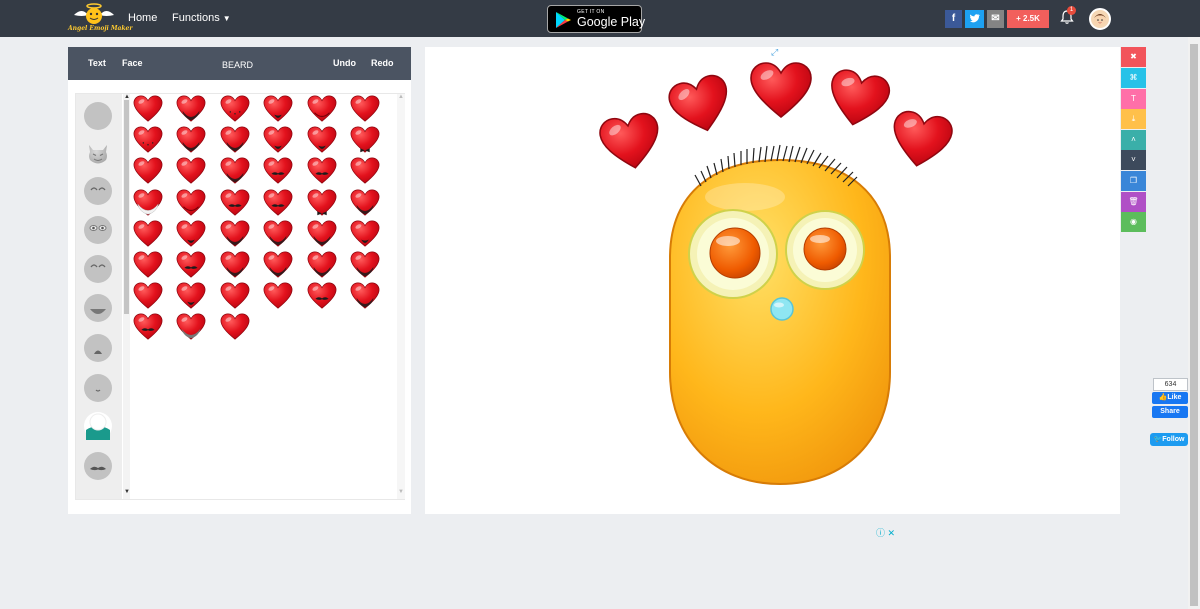 The width and height of the screenshot is (1200, 609). Describe the element at coordinates (278, 140) in the screenshot. I see `beard-option-chin-beard` at that location.